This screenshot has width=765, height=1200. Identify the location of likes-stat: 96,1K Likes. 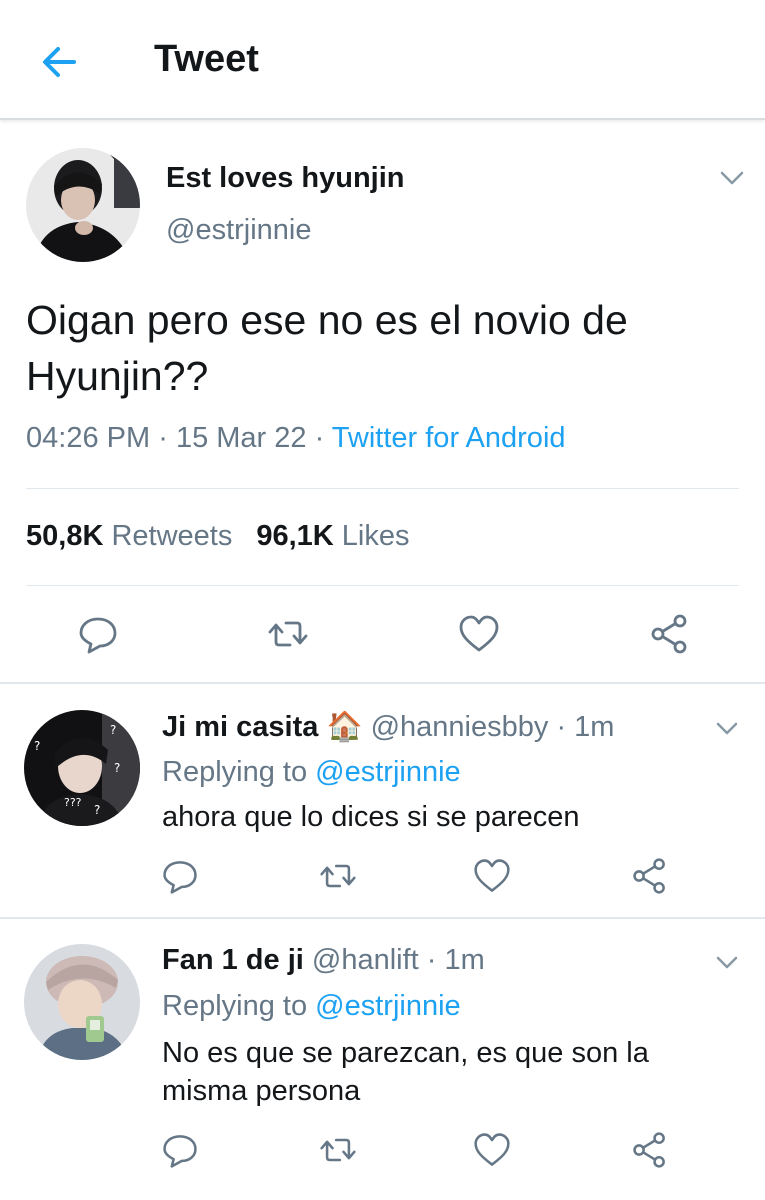
(332, 536).